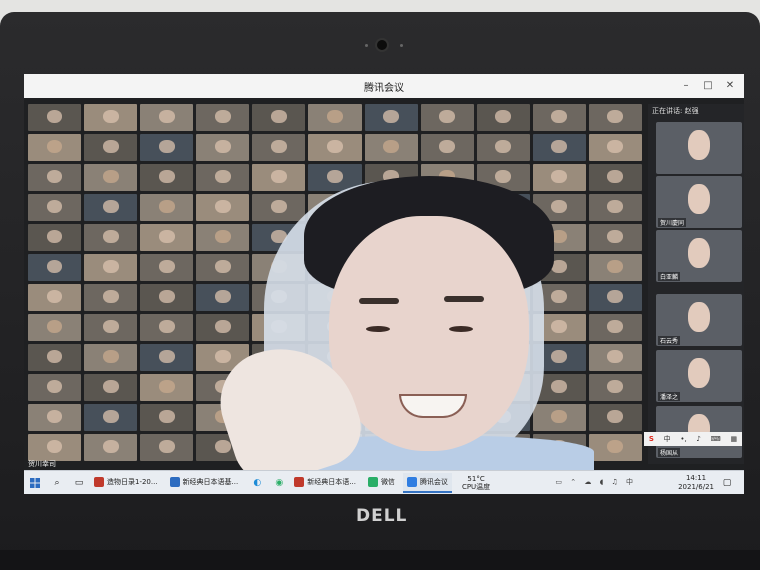 The width and height of the screenshot is (760, 570). What do you see at coordinates (669, 452) in the screenshot?
I see `participant-name: 杨国从` at bounding box center [669, 452].